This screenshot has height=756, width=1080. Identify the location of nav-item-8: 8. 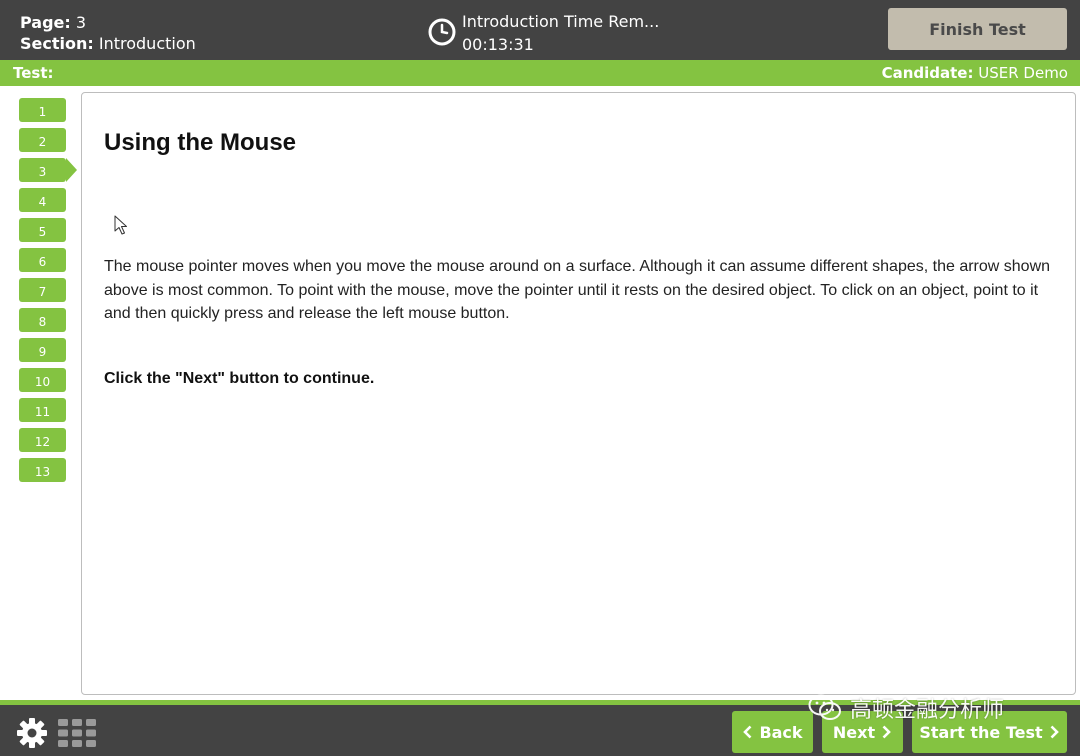
(42, 320).